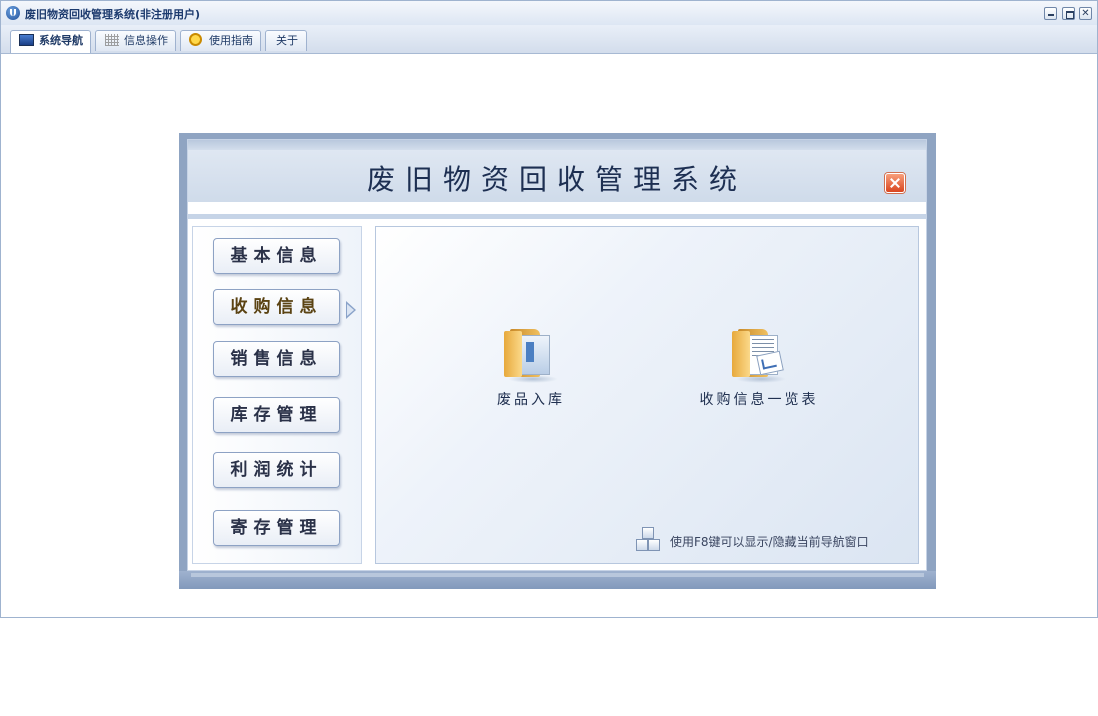 Image resolution: width=1098 pixels, height=716 pixels. I want to click on folder-window-icon, so click(531, 354).